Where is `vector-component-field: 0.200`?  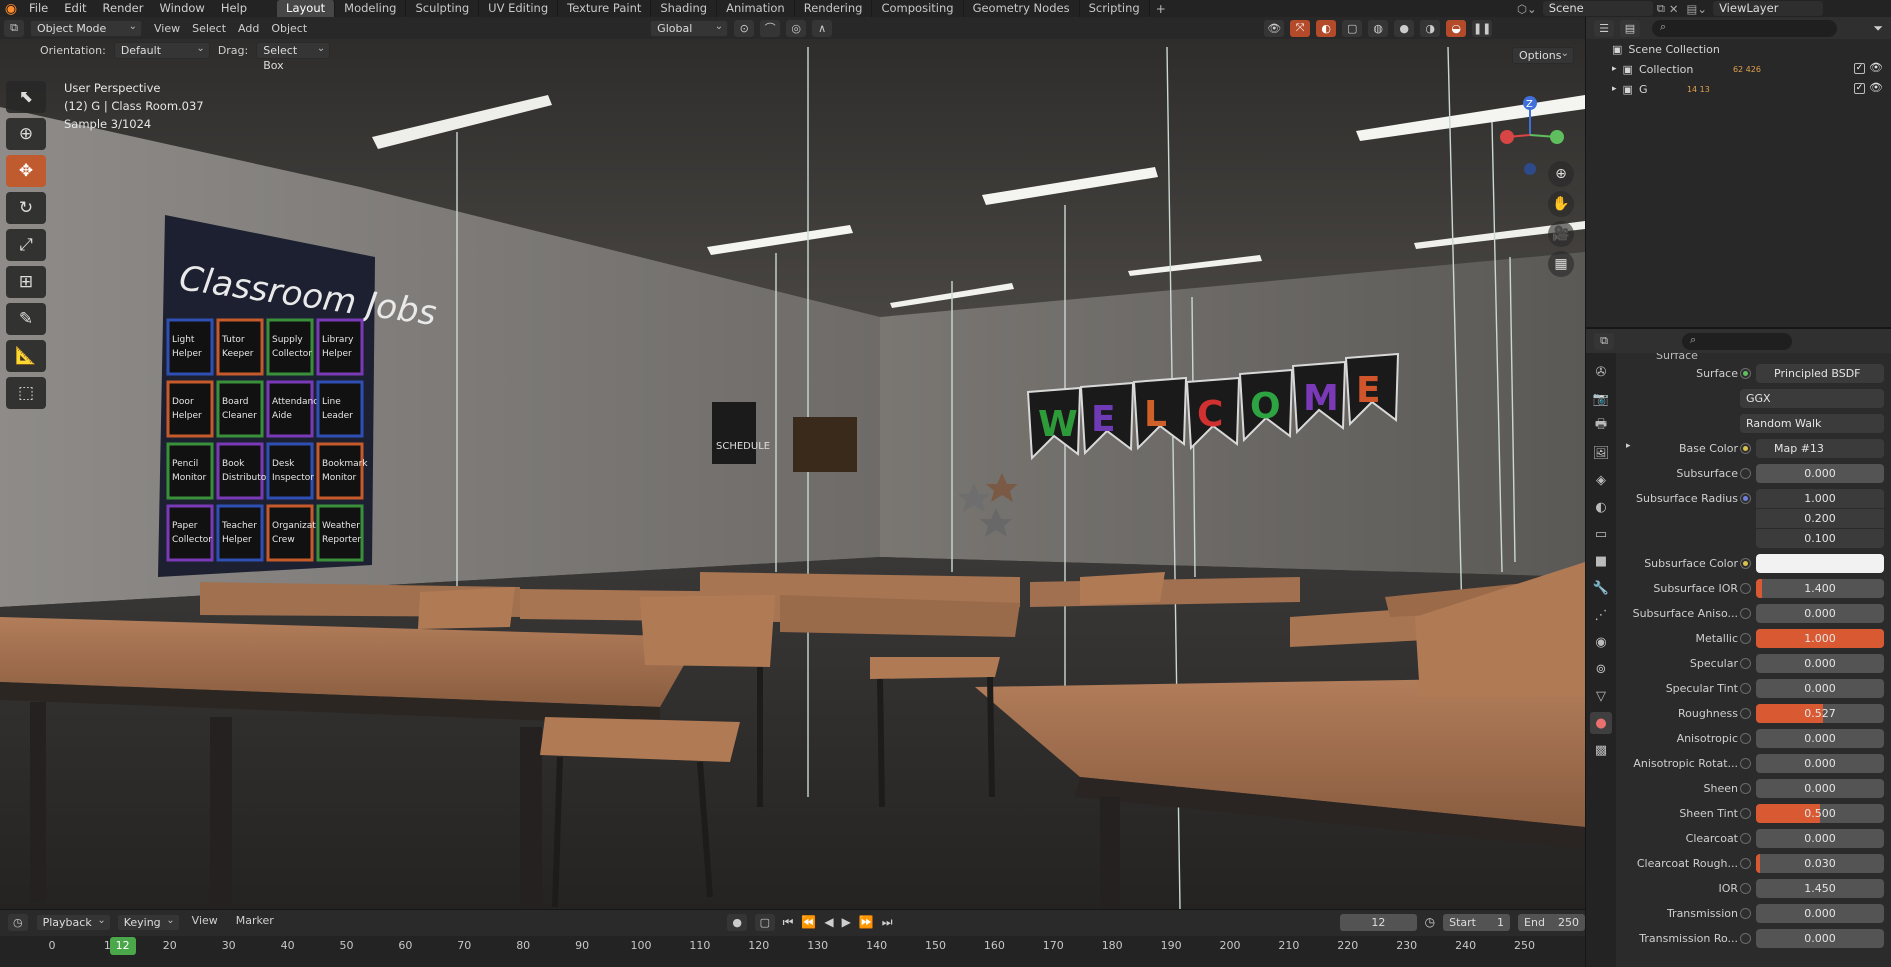 vector-component-field: 0.200 is located at coordinates (1820, 518).